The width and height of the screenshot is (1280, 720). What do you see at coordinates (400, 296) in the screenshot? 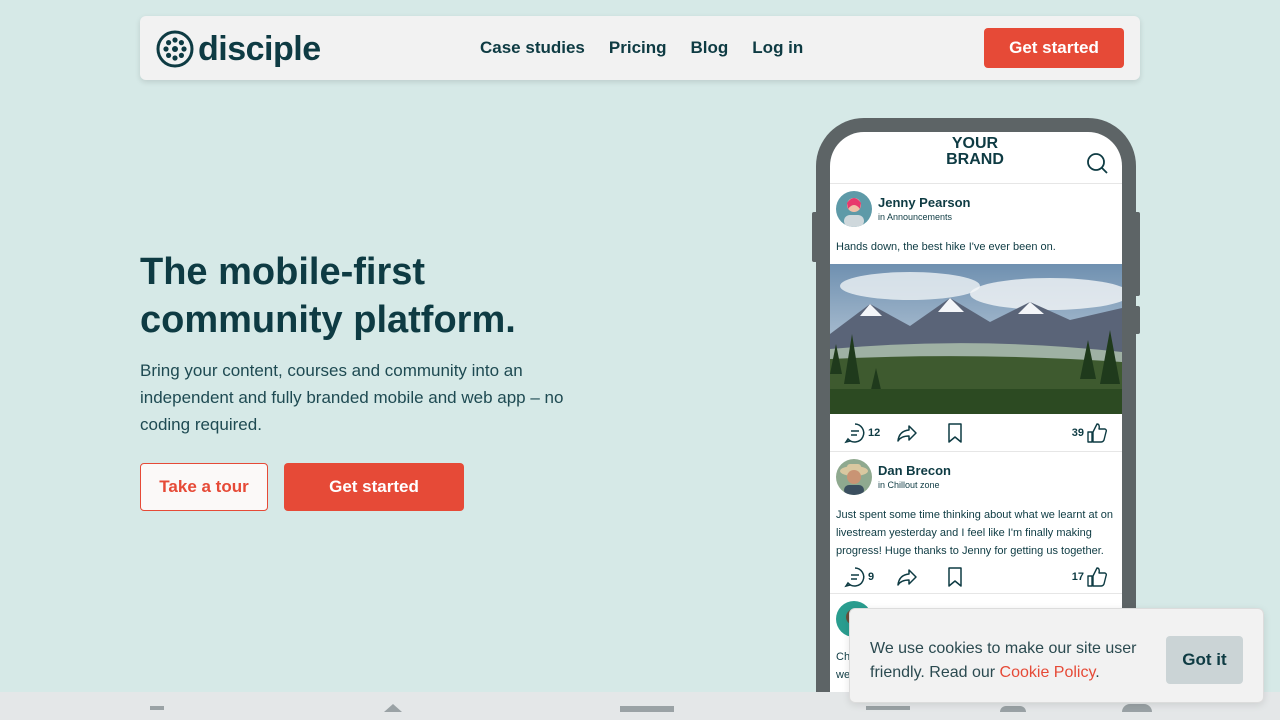
I see `hero-title: The mobile-first community platform.` at bounding box center [400, 296].